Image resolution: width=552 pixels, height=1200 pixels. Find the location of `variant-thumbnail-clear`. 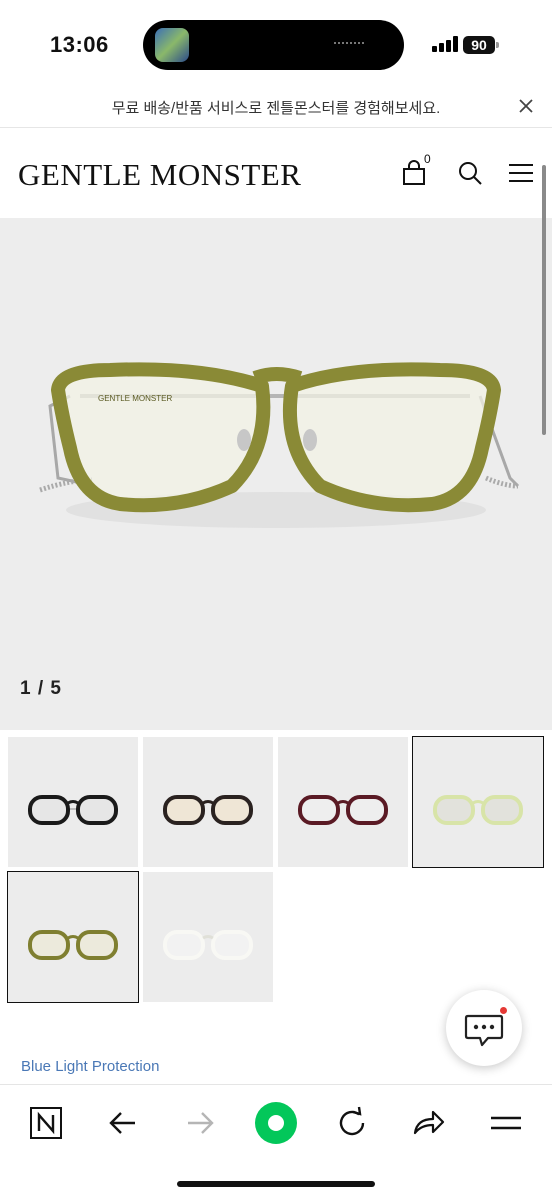

variant-thumbnail-clear is located at coordinates (208, 937).